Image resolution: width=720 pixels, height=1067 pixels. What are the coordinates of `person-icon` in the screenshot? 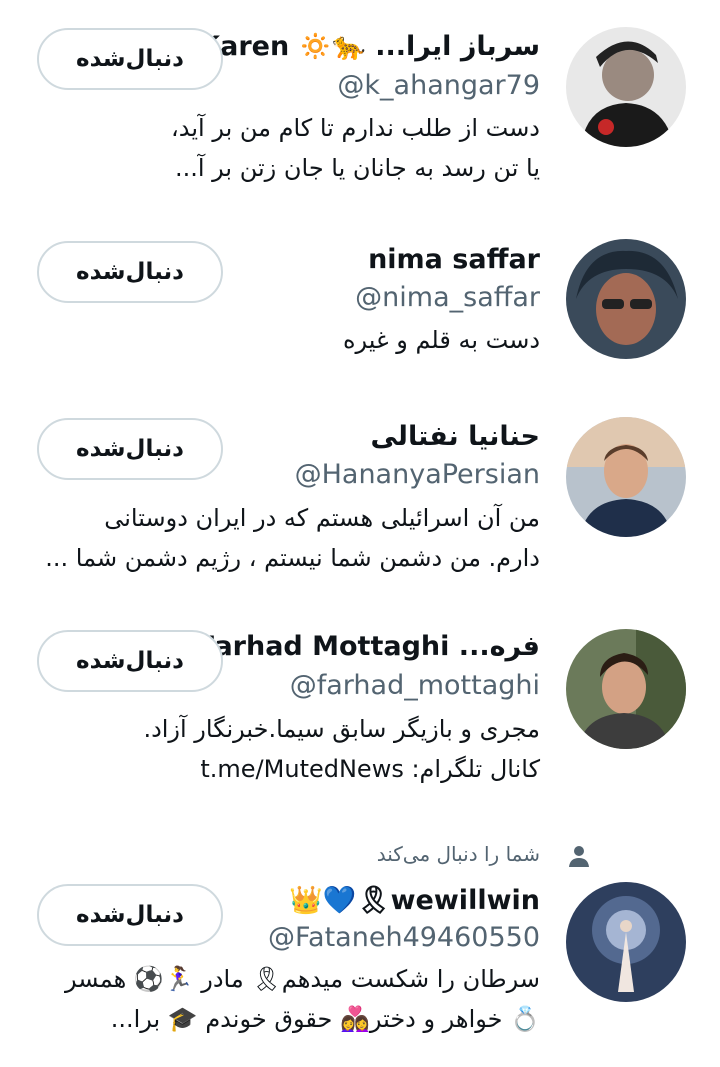 It's located at (579, 856).